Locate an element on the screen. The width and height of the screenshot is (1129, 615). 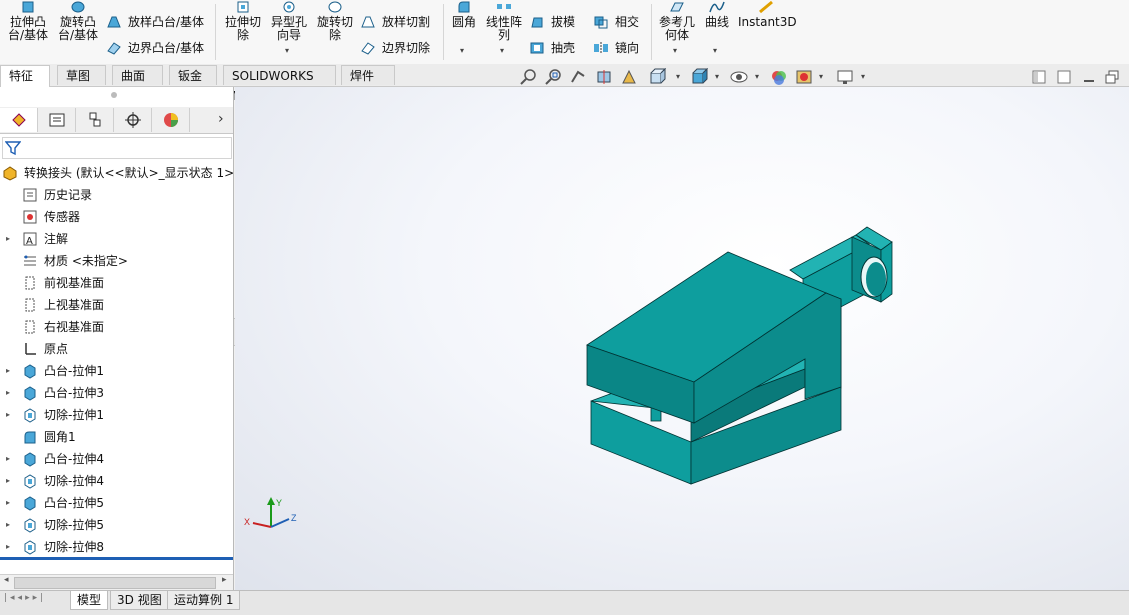
dynamic-annotation-icon is located at coordinates (629, 77).